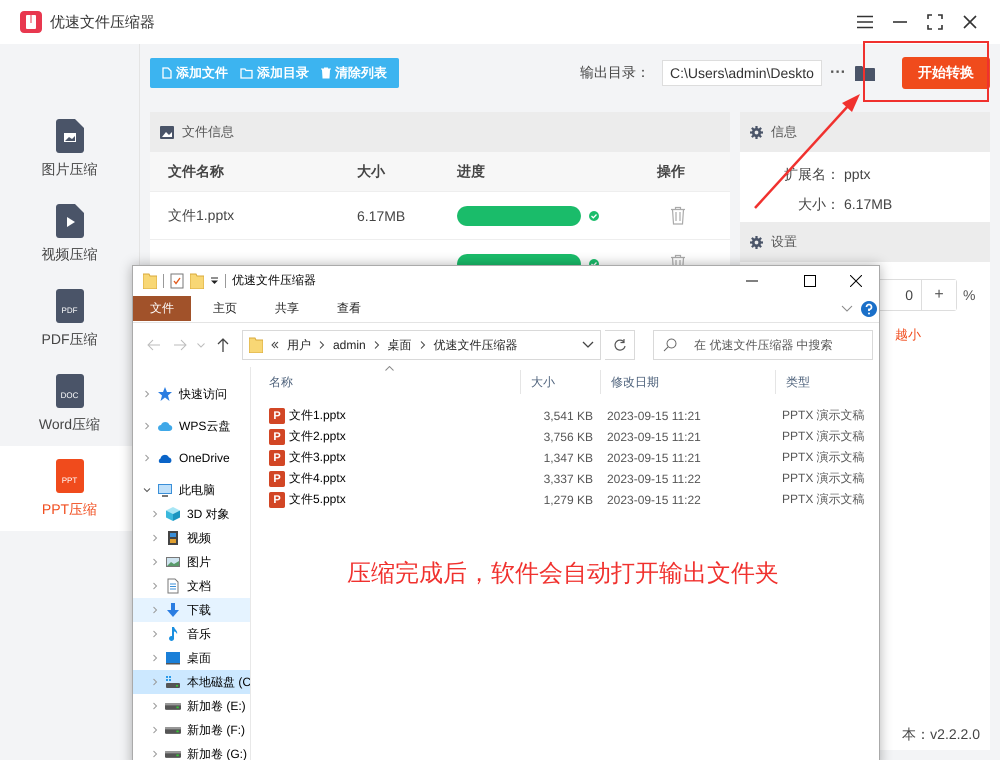  What do you see at coordinates (784, 132) in the screenshot?
I see `panel-title: 信息` at bounding box center [784, 132].